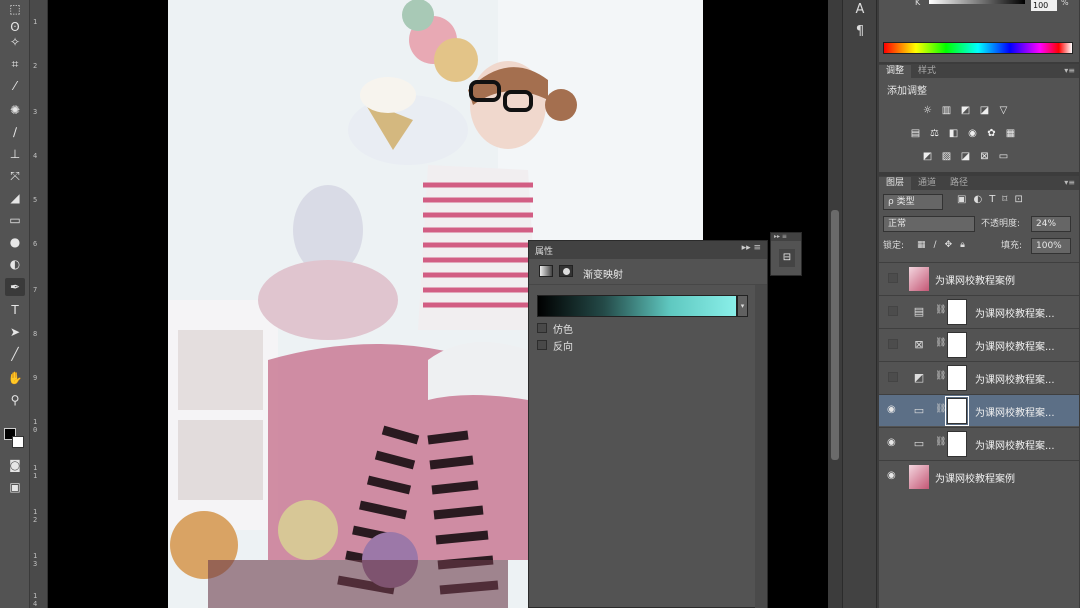 The height and width of the screenshot is (608, 1080). I want to click on lock-transparent-icon: ▦, so click(921, 245).